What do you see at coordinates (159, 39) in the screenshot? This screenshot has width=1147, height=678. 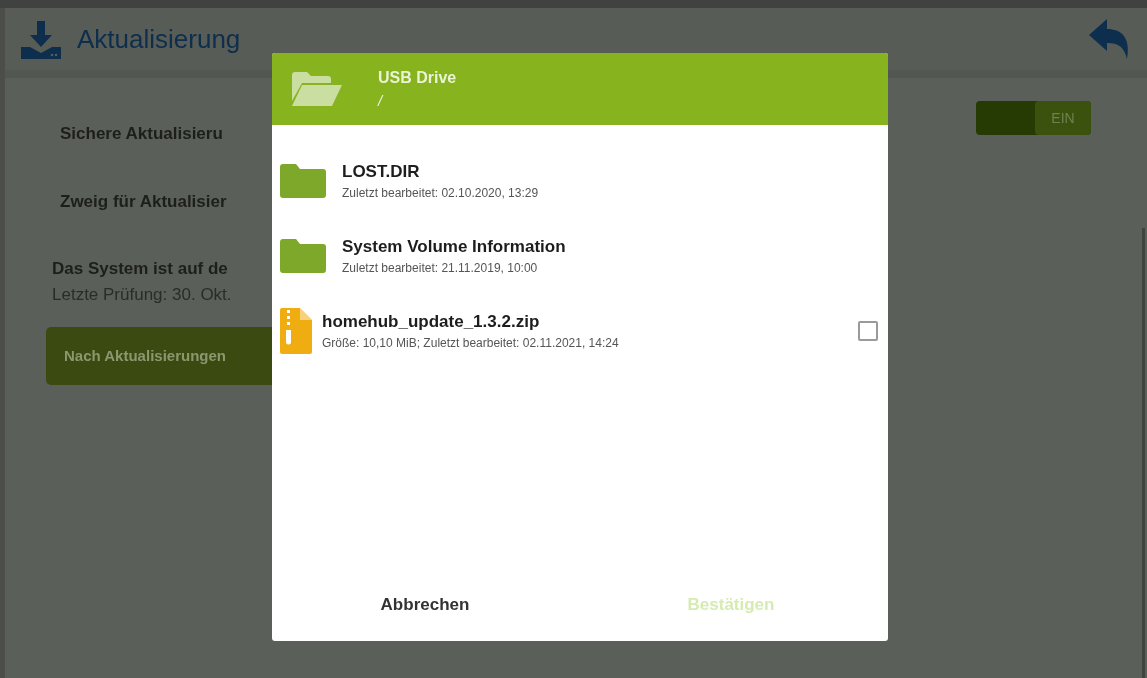 I see `page-title: Aktualisierung` at bounding box center [159, 39].